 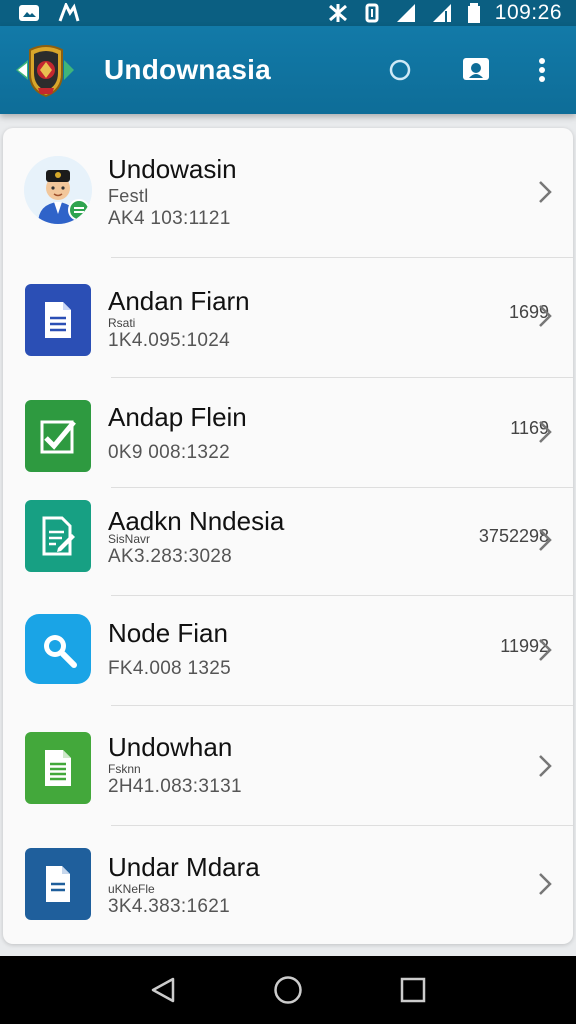 I want to click on wifi-signal-icon, so click(x=405, y=13).